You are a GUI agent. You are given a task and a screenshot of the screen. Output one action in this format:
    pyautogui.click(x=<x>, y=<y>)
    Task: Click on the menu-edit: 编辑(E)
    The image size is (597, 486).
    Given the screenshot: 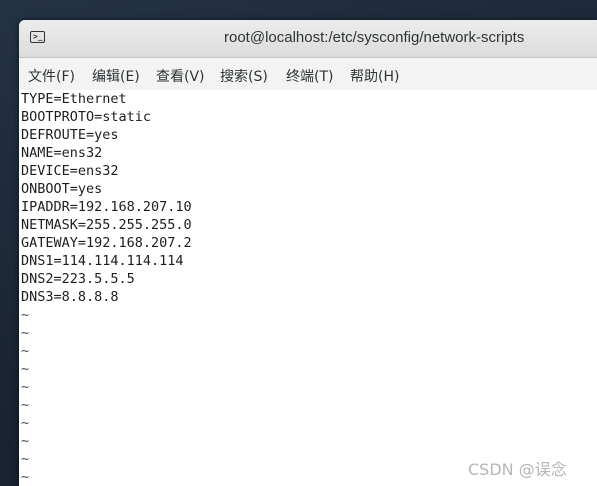 What is the action you would take?
    pyautogui.click(x=116, y=76)
    